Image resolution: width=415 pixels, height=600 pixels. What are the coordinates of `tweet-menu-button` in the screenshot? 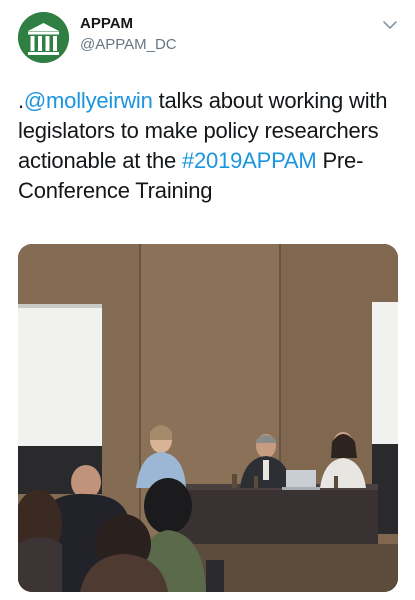 It's located at (390, 25).